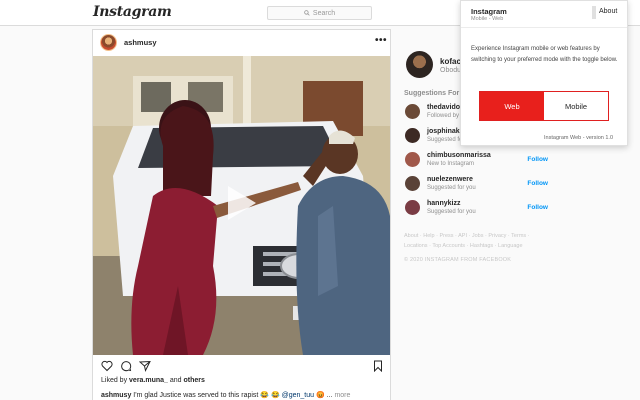  What do you see at coordinates (241, 367) in the screenshot?
I see `post-actions-bar` at bounding box center [241, 367].